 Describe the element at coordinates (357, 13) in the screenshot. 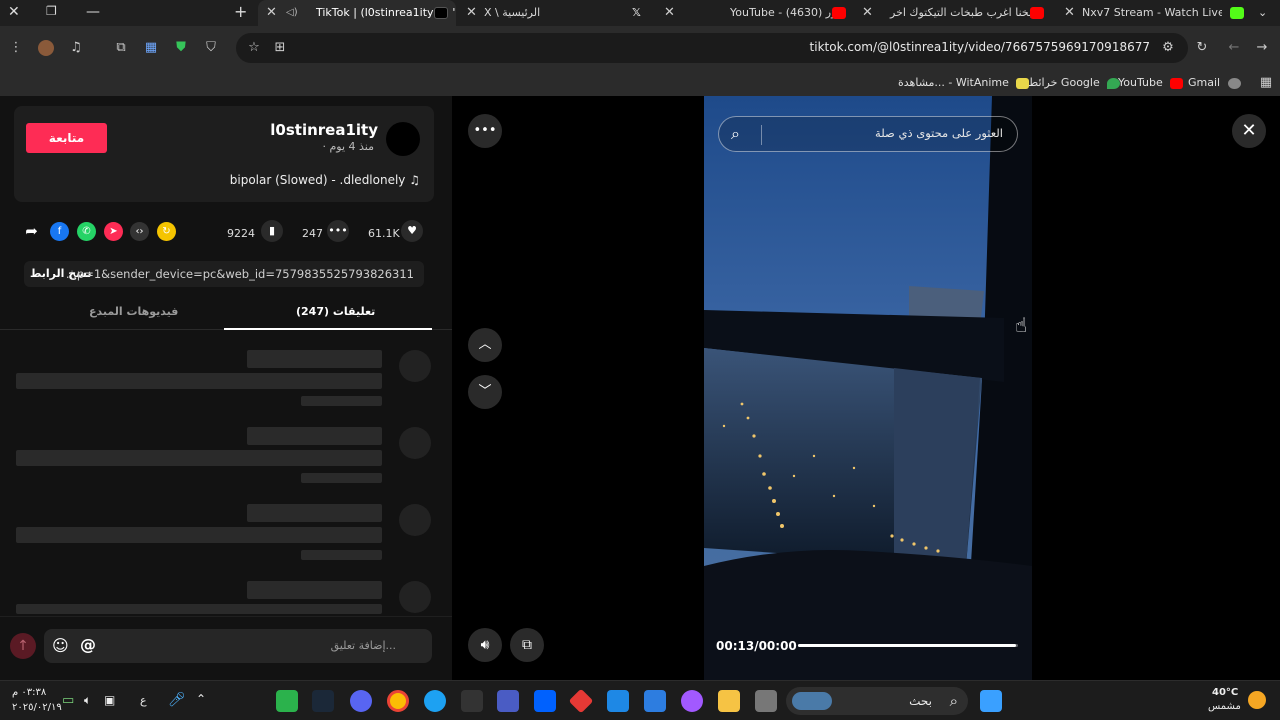

I see `tab-tiktok: ✕ ◁) TikTok | (l0stinrea1ity@) '` at that location.